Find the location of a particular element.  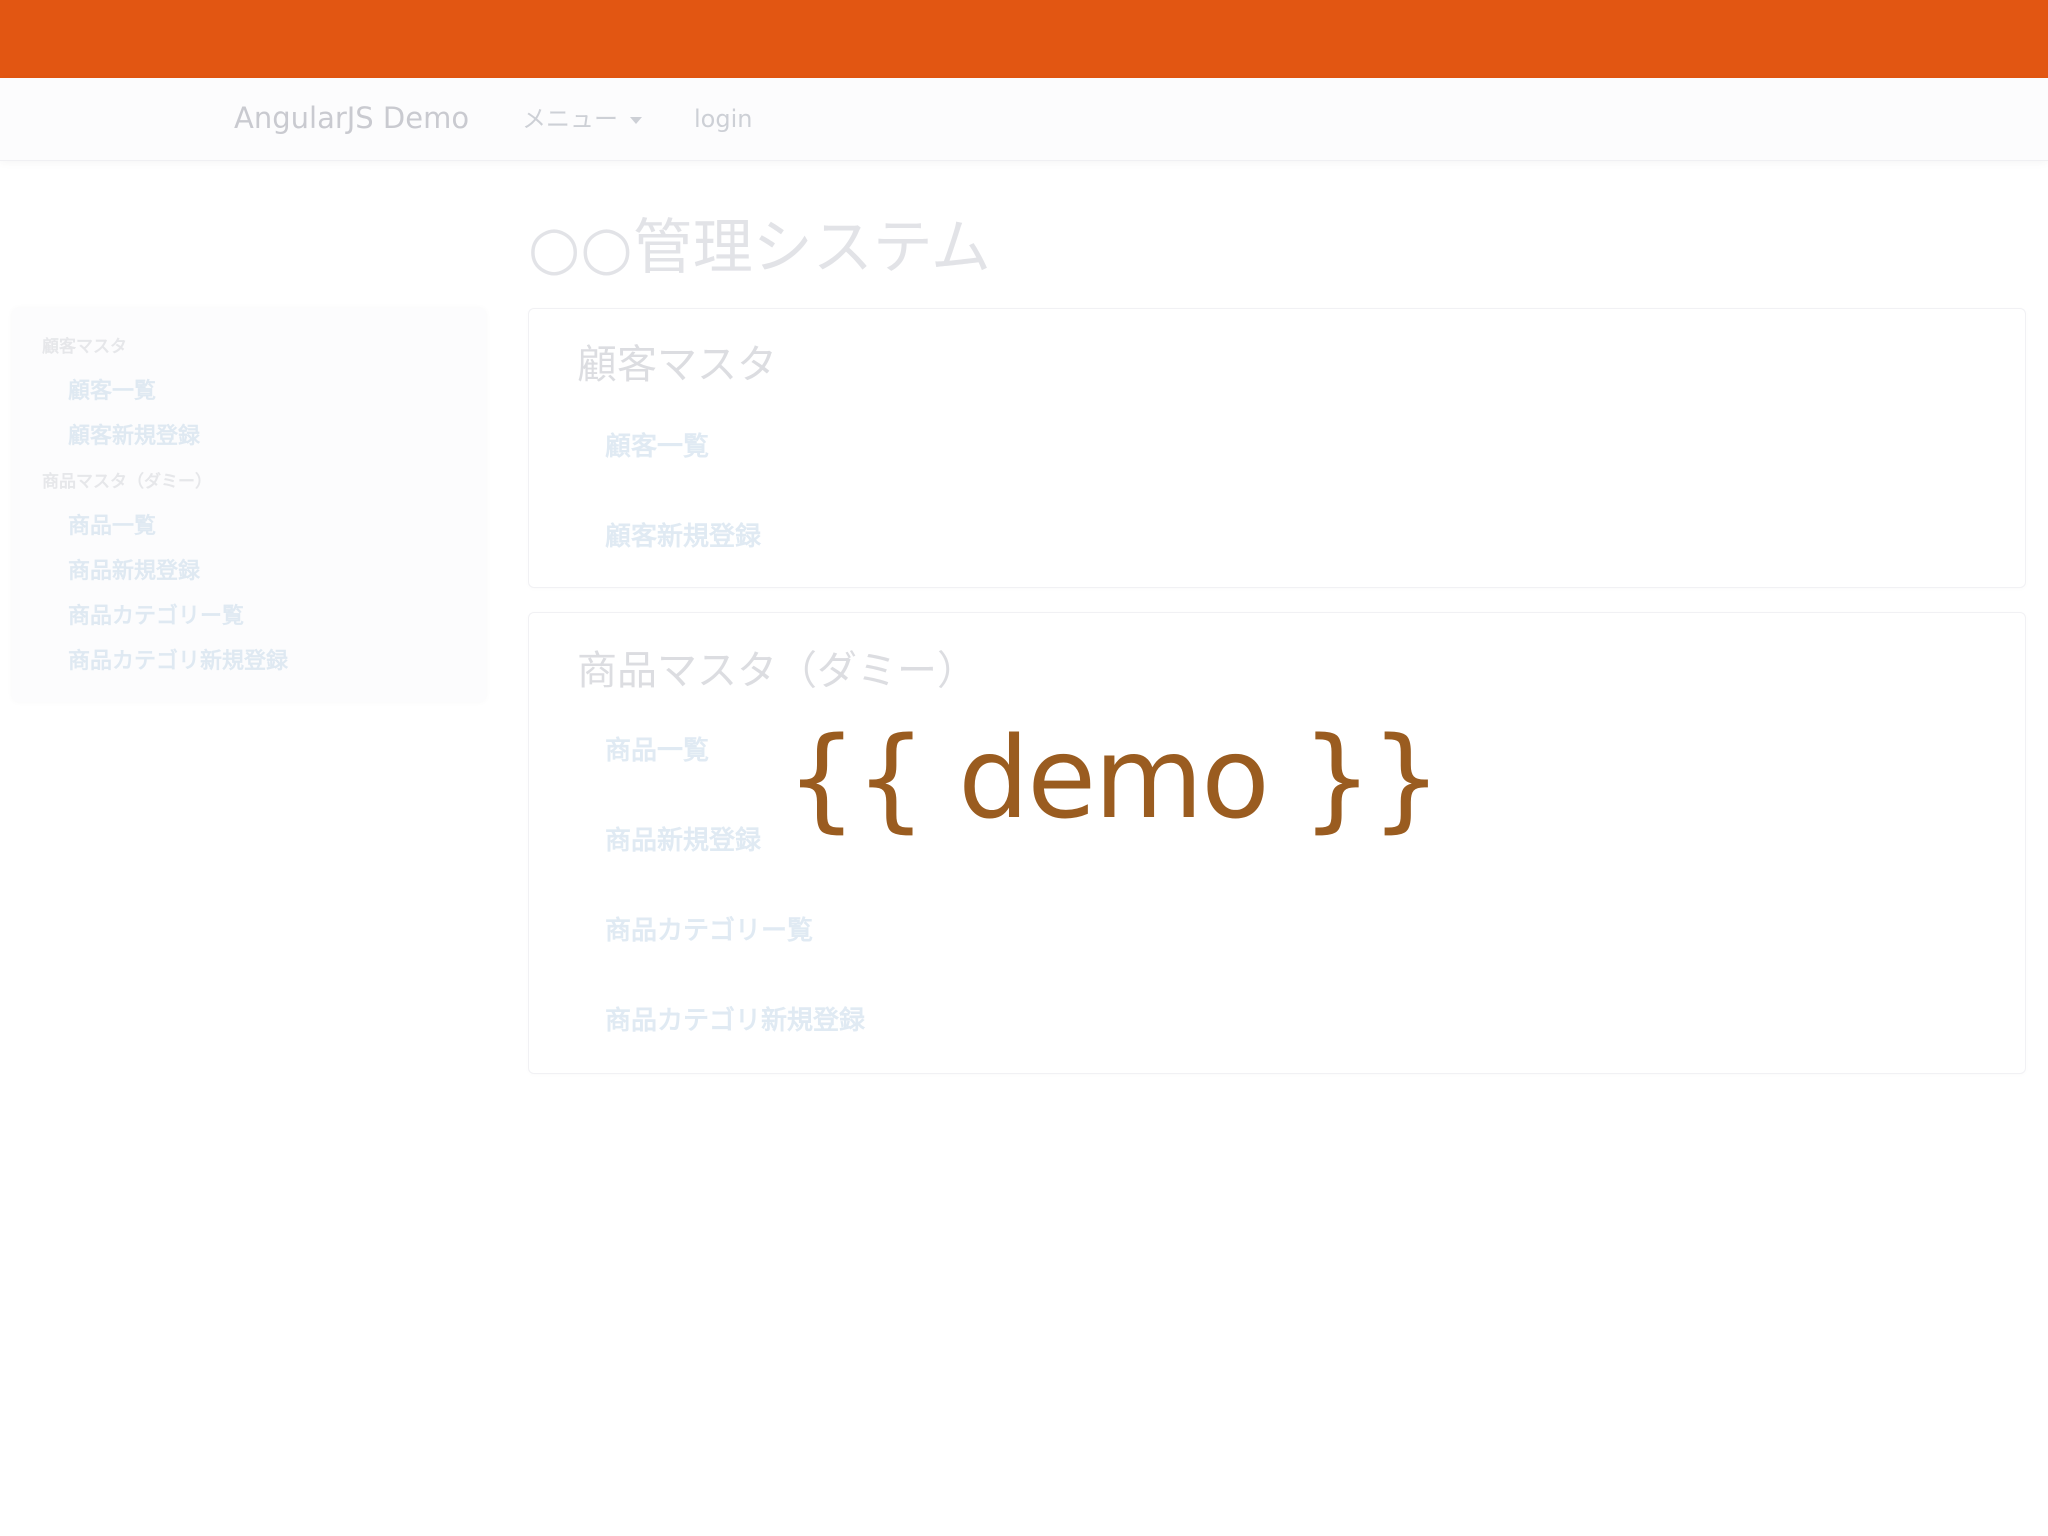

nav-menu-dropdown: メニュー is located at coordinates (582, 119).